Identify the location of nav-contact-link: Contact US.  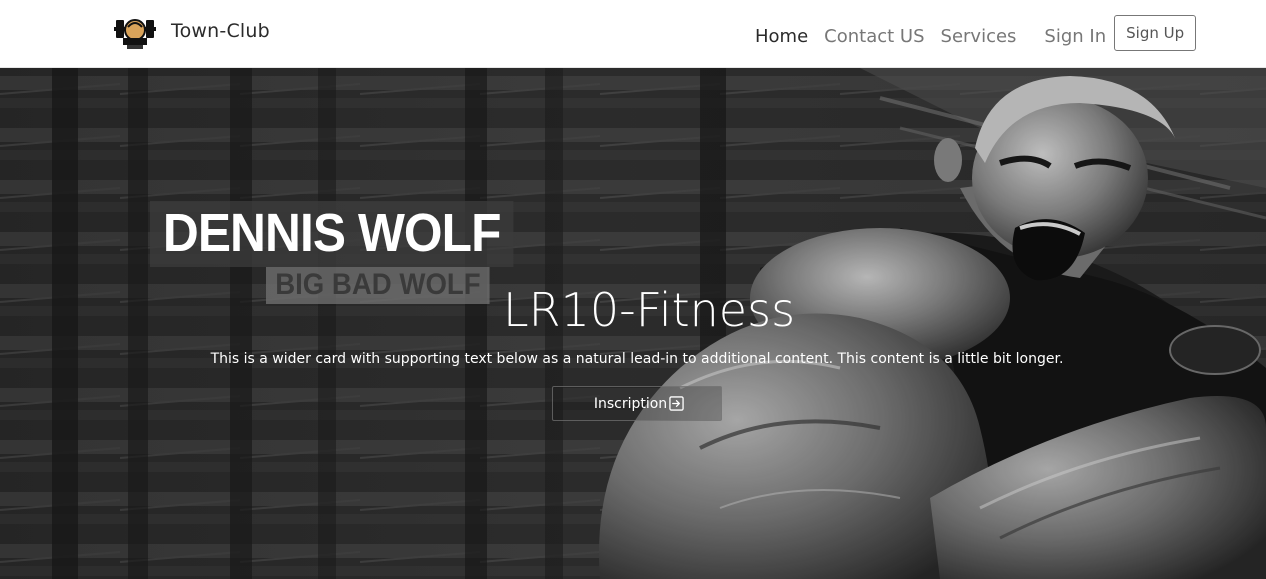
(874, 36).